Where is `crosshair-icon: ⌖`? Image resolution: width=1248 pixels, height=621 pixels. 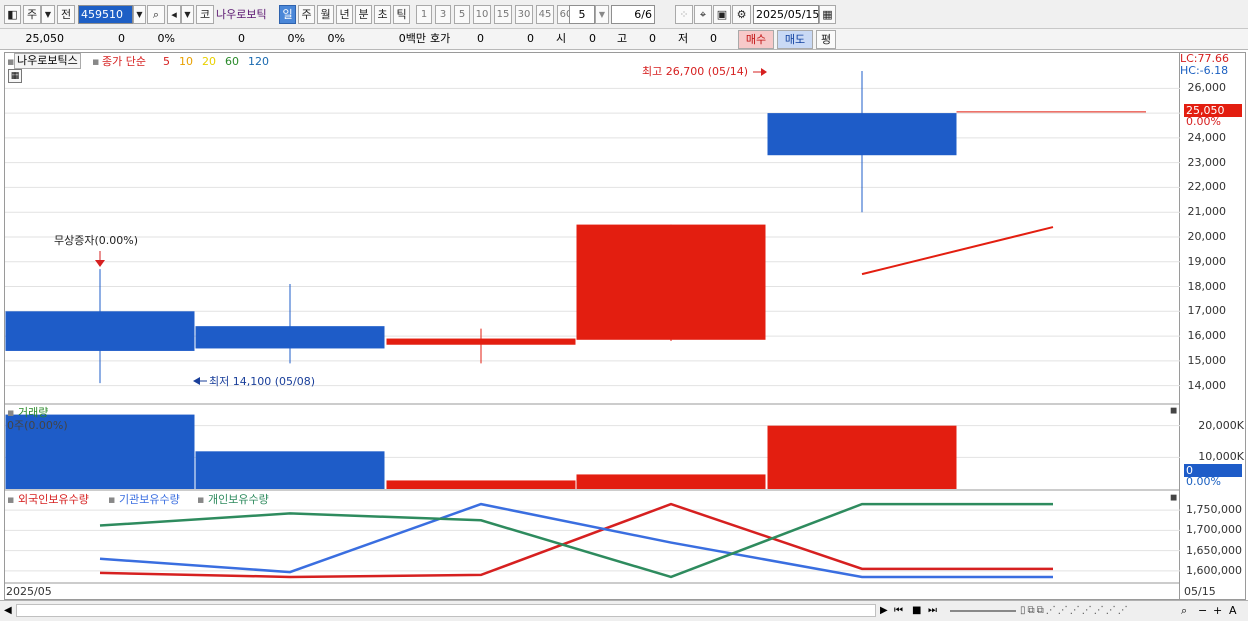
crosshair-icon: ⌖ is located at coordinates (703, 14).